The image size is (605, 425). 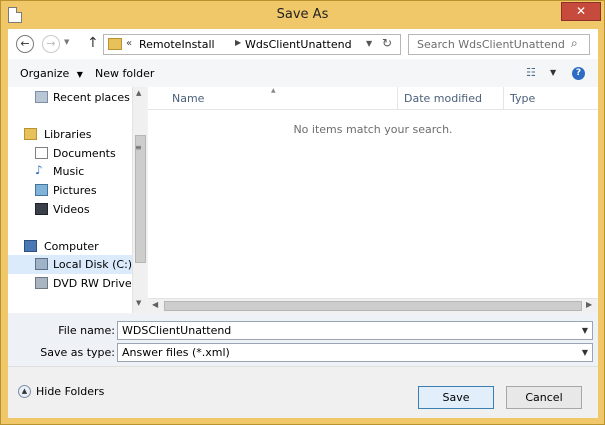 What do you see at coordinates (456, 397) in the screenshot?
I see `save-button: Save` at bounding box center [456, 397].